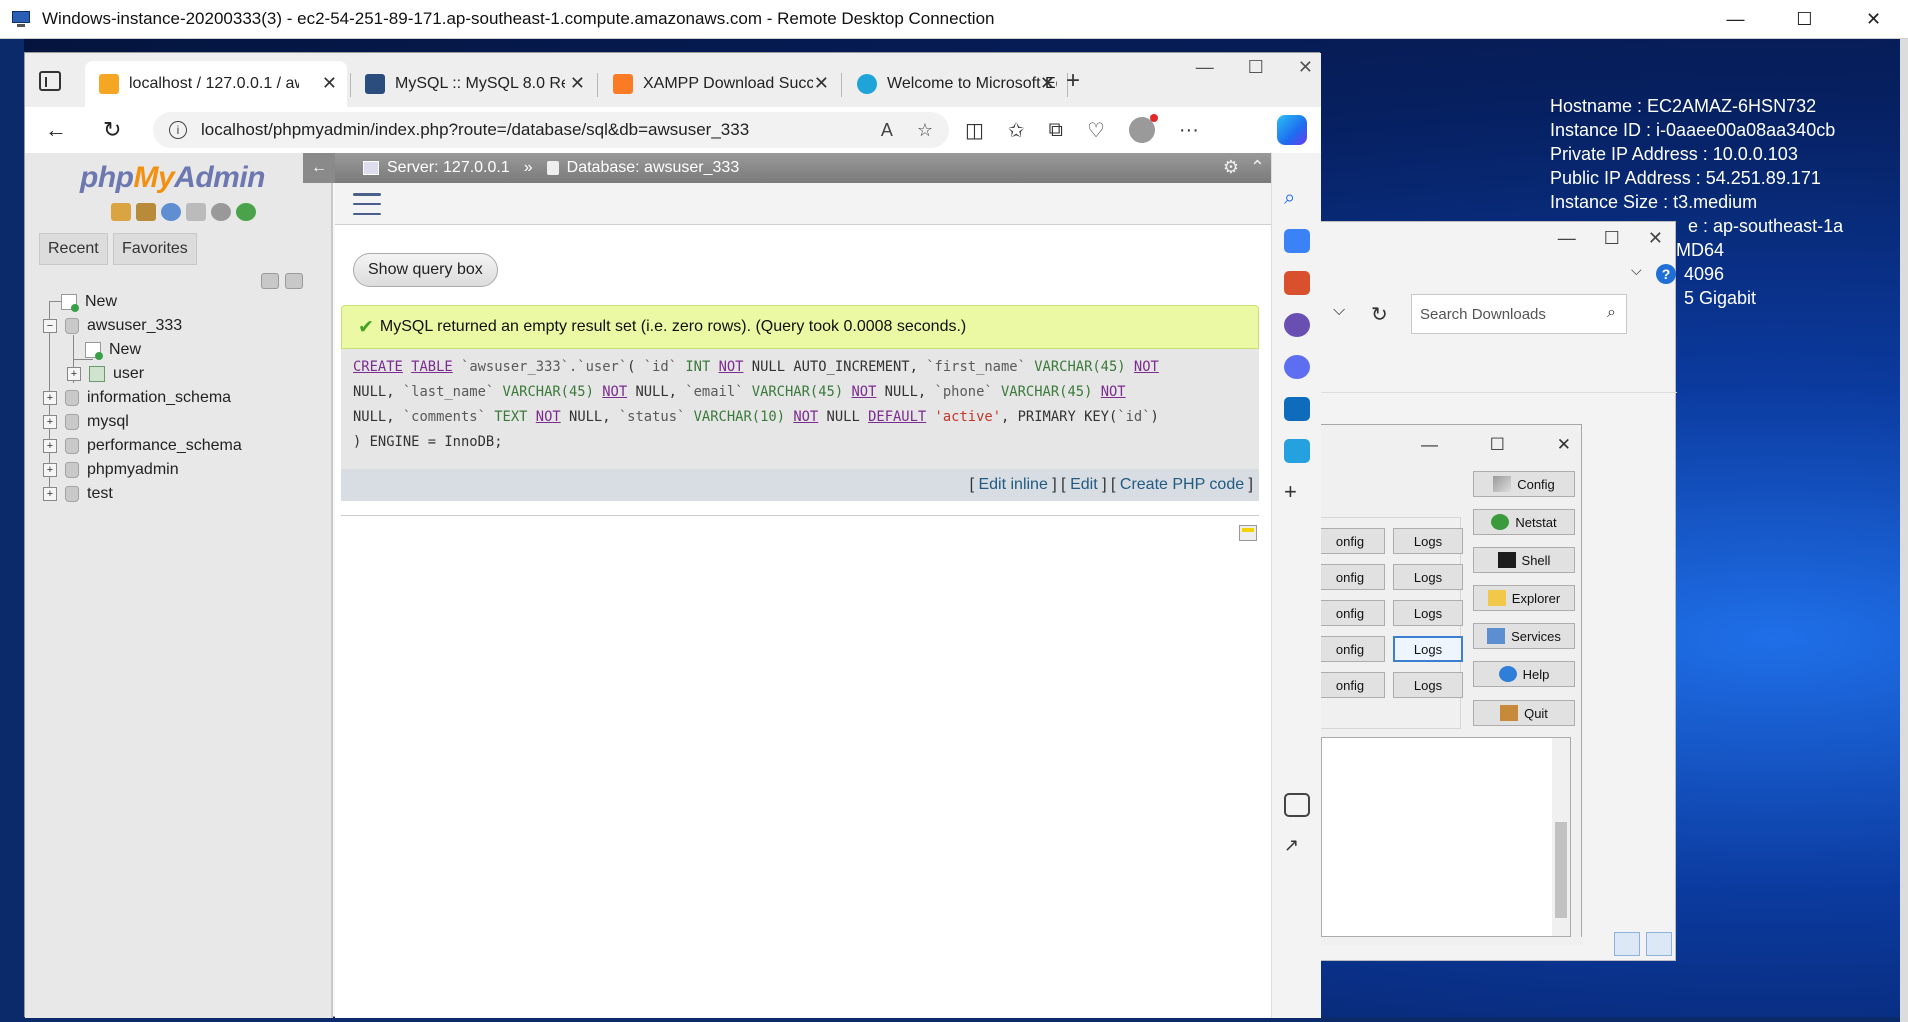  I want to click on collapse-top-icon: ⌃, so click(1257, 167).